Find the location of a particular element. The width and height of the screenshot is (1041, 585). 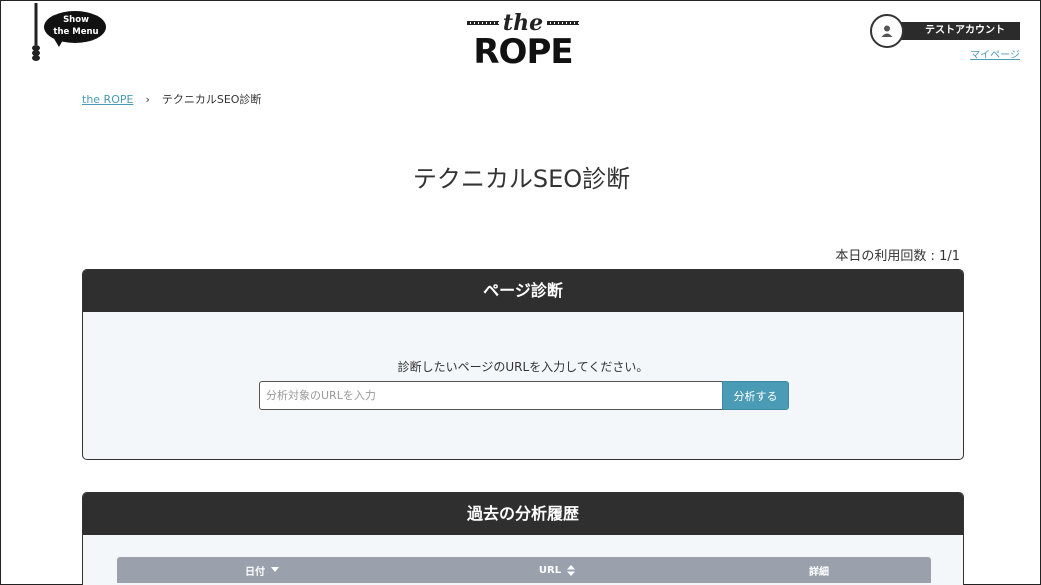

sort-both-icon is located at coordinates (571, 570).